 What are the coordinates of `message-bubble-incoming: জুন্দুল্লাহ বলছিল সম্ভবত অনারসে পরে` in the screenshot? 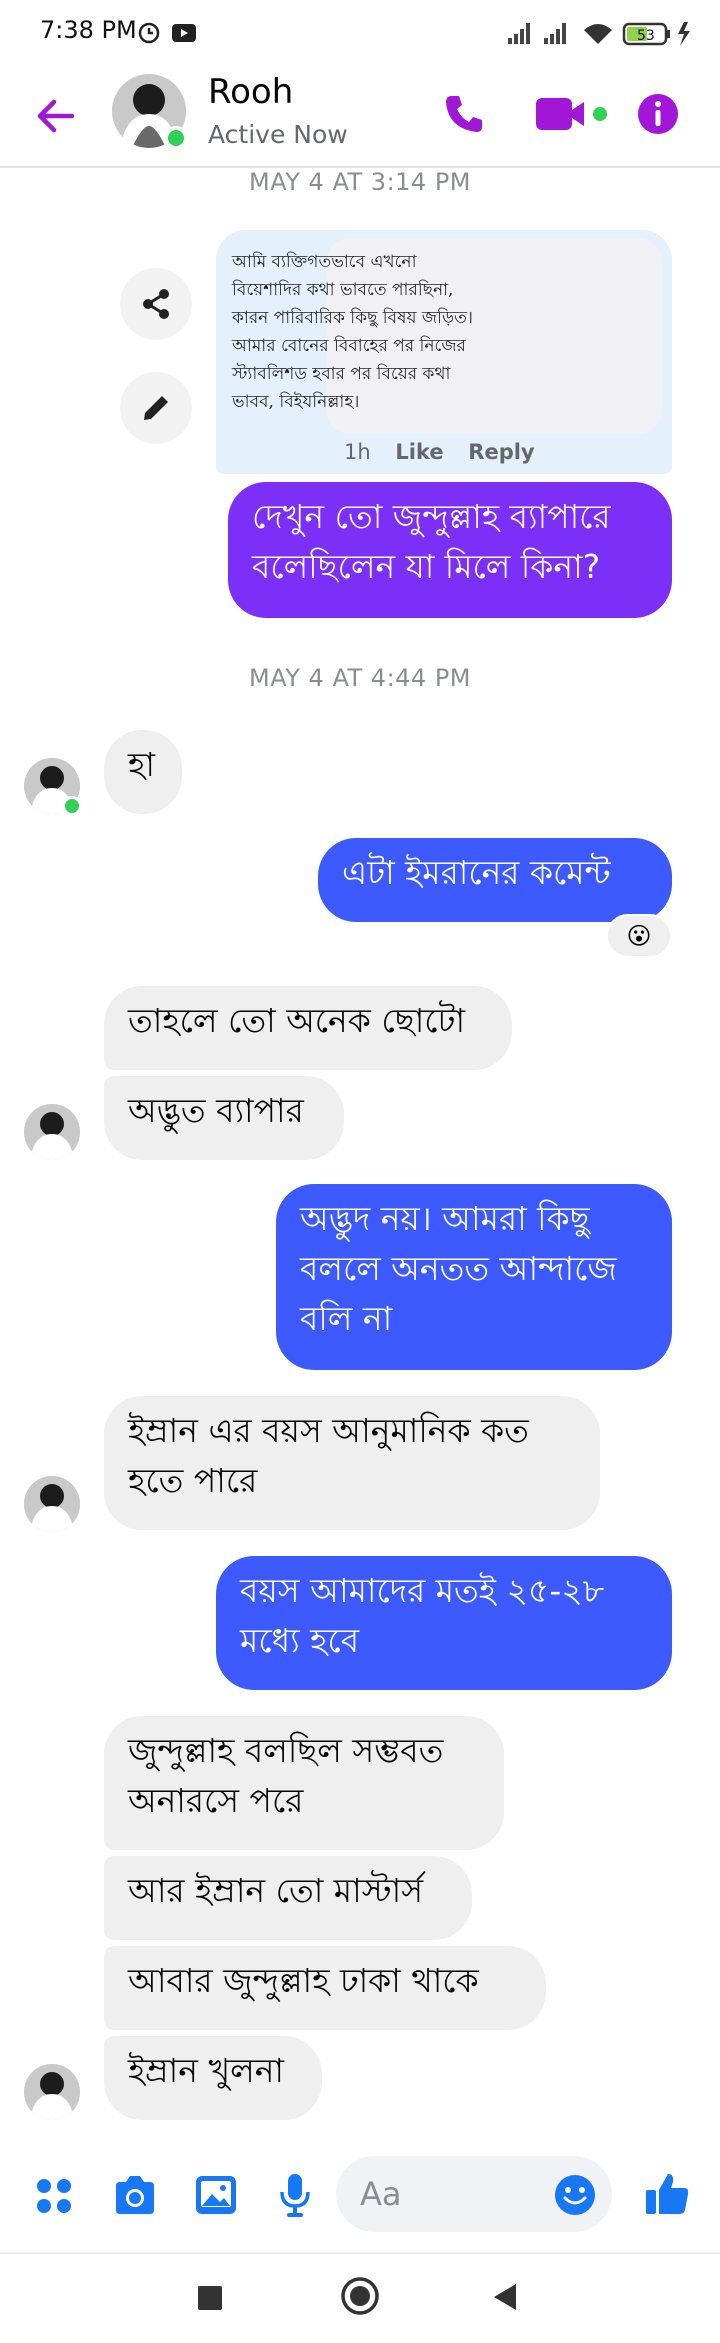 It's located at (304, 1783).